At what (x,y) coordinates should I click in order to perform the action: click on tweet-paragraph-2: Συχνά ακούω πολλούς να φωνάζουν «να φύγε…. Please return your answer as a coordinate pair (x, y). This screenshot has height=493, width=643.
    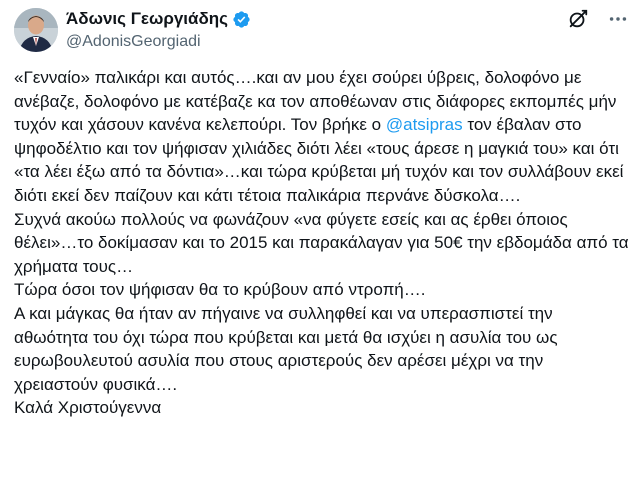
    Looking at the image, I should click on (321, 242).